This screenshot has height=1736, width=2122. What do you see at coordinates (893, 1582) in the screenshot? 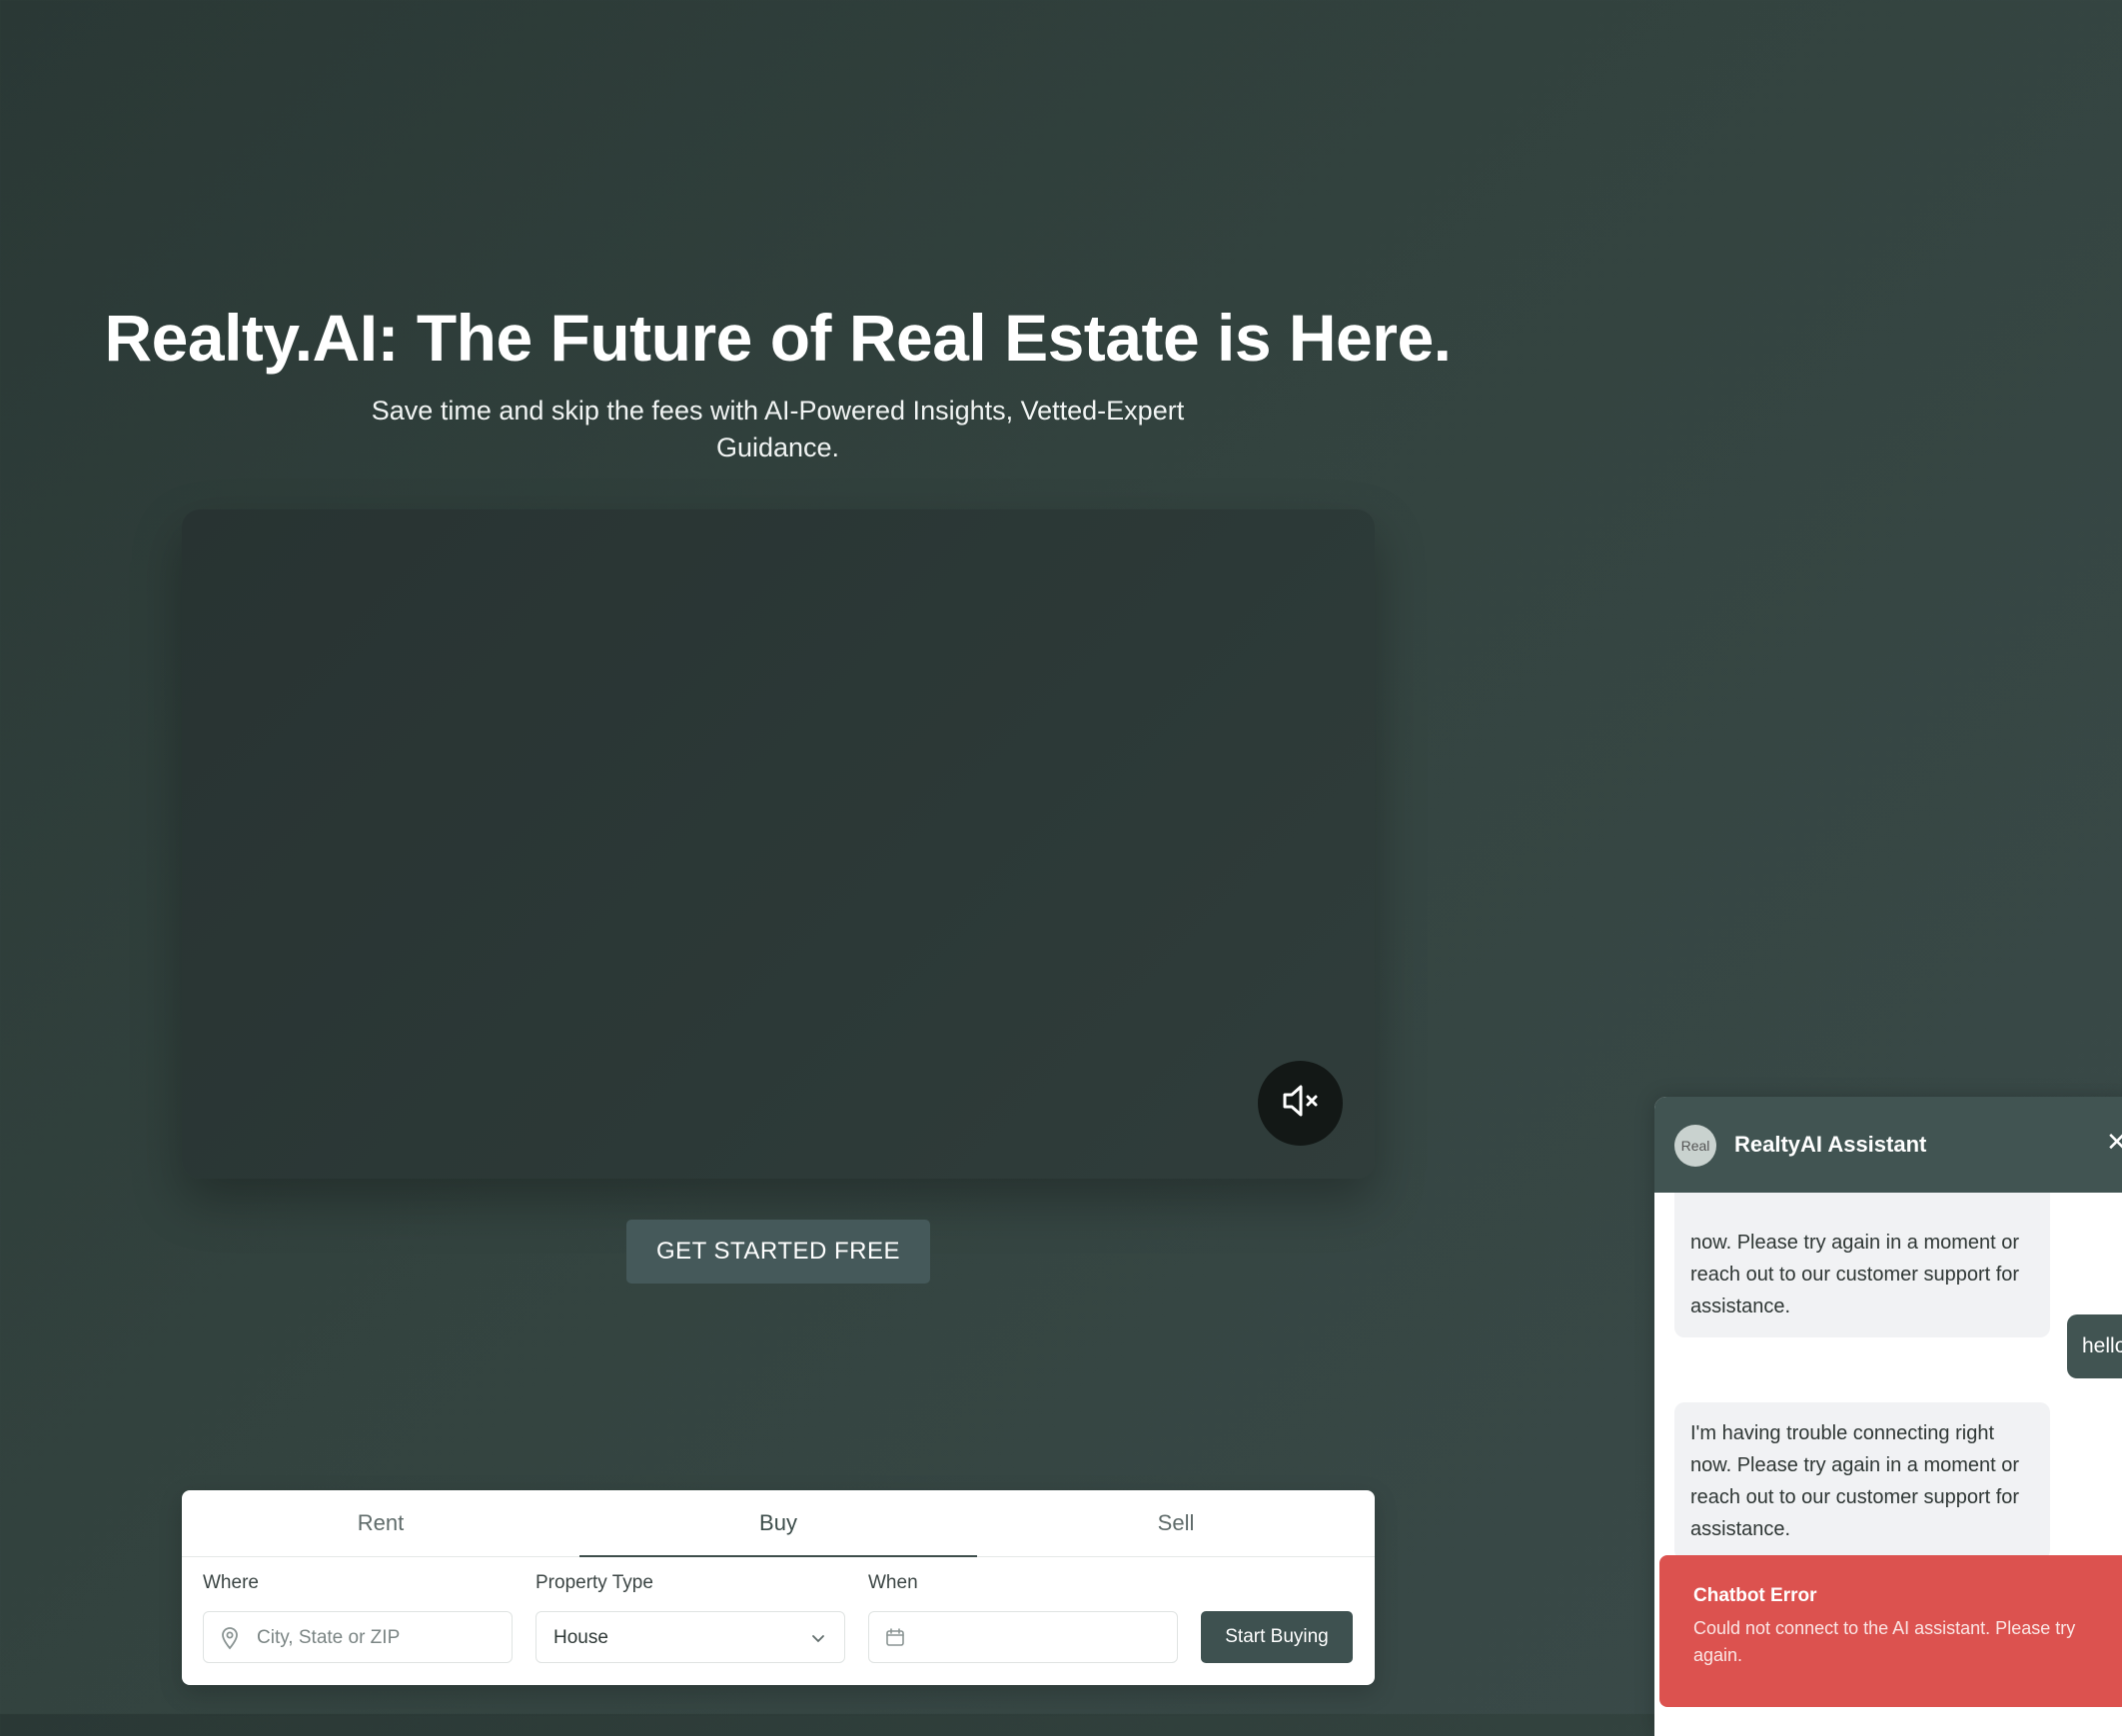
I see `when-label: When` at bounding box center [893, 1582].